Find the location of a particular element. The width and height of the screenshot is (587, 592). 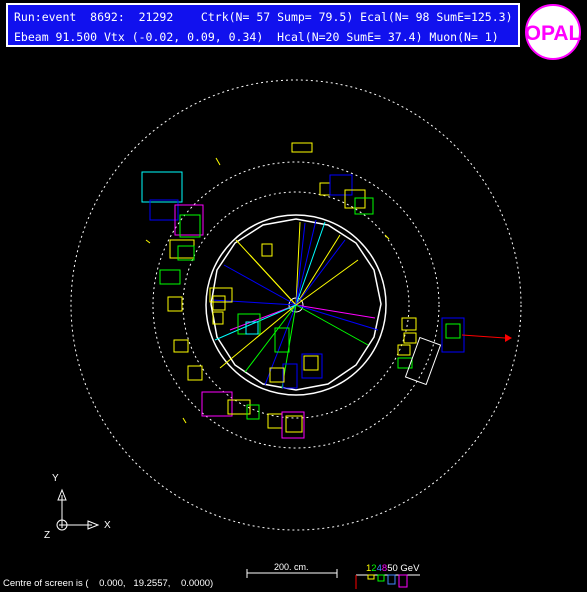

energy-legend: 124850 GeV is located at coordinates (392, 568).